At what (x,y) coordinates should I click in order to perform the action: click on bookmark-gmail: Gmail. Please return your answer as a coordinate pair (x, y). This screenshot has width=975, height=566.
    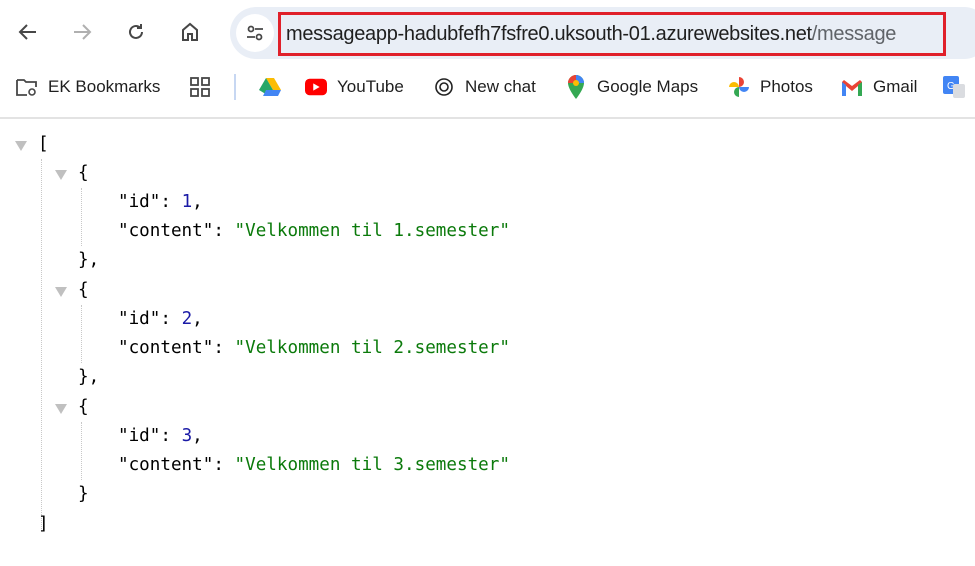
    Looking at the image, I should click on (879, 87).